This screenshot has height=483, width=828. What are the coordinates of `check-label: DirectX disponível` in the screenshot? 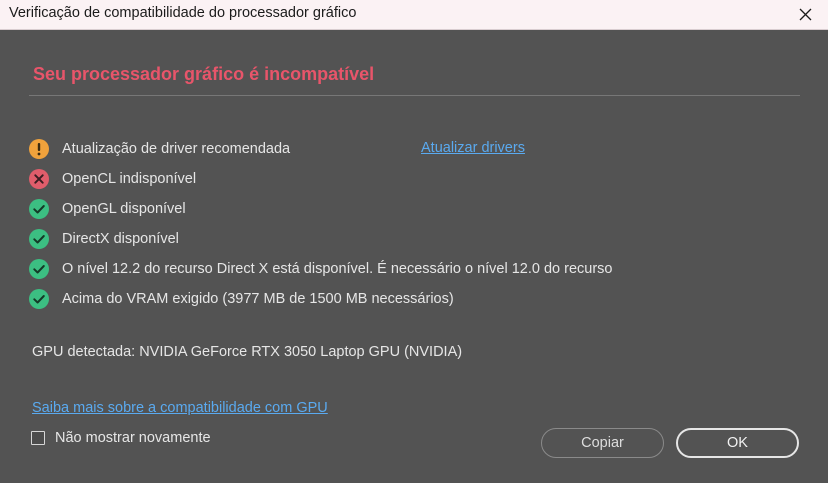 It's located at (120, 239).